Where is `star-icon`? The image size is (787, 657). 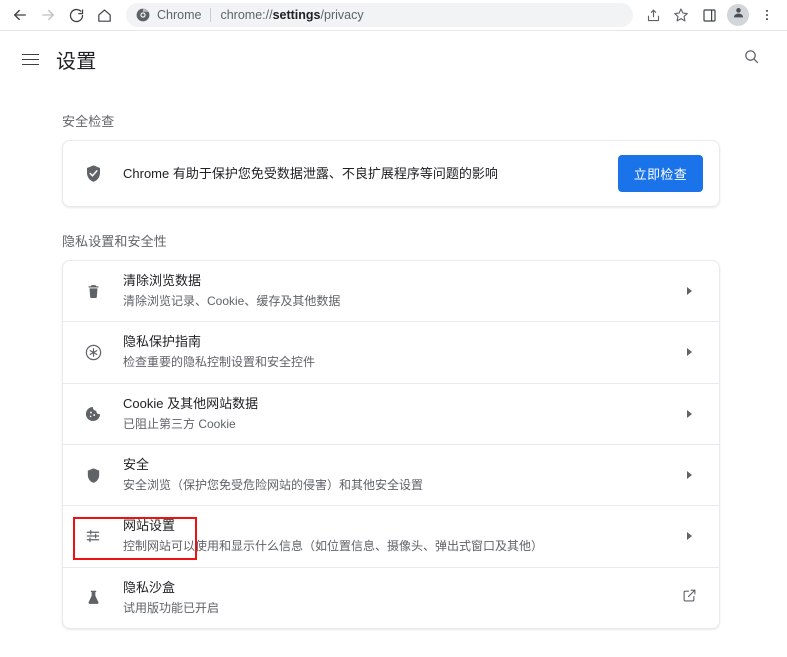
star-icon is located at coordinates (681, 15).